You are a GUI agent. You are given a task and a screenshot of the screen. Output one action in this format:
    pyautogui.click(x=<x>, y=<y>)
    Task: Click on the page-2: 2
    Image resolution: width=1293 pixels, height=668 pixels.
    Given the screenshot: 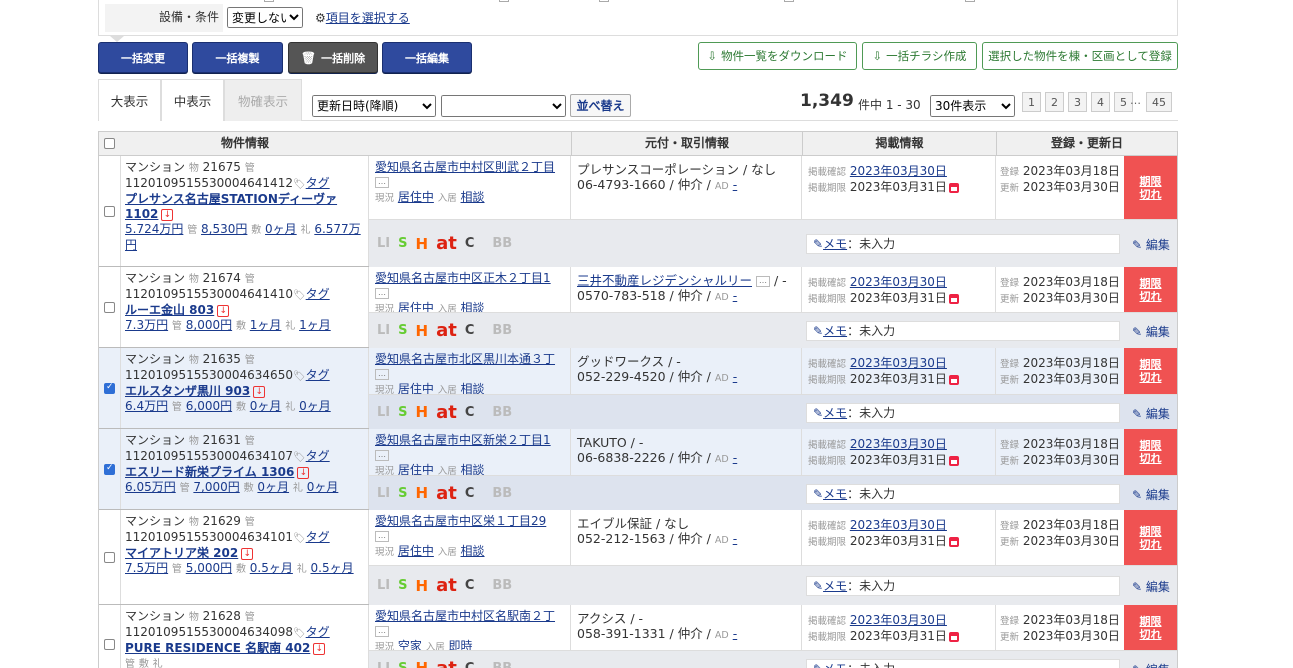 What is the action you would take?
    pyautogui.click(x=1054, y=102)
    